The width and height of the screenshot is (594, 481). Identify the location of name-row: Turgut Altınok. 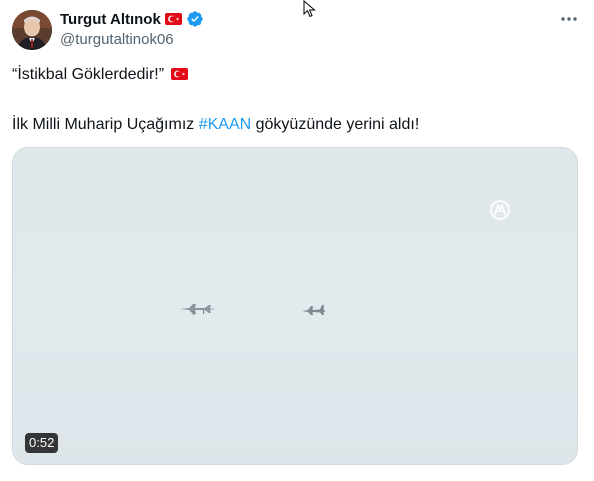
(132, 19).